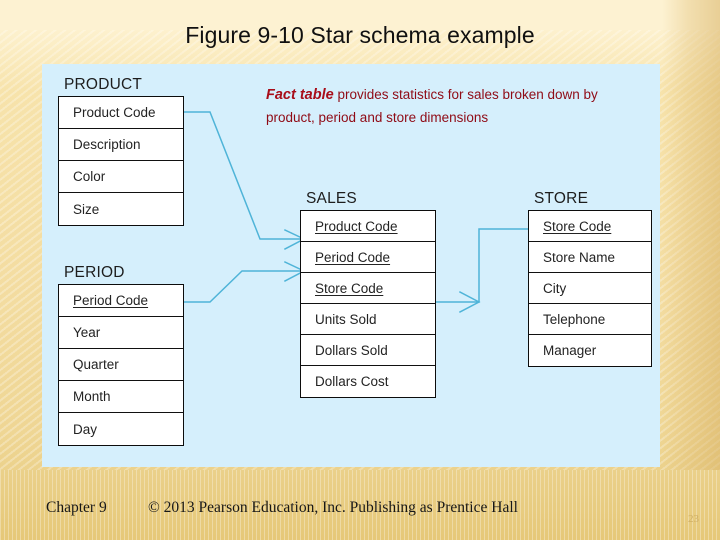 The width and height of the screenshot is (720, 540). I want to click on field-label: Store Name, so click(579, 257).